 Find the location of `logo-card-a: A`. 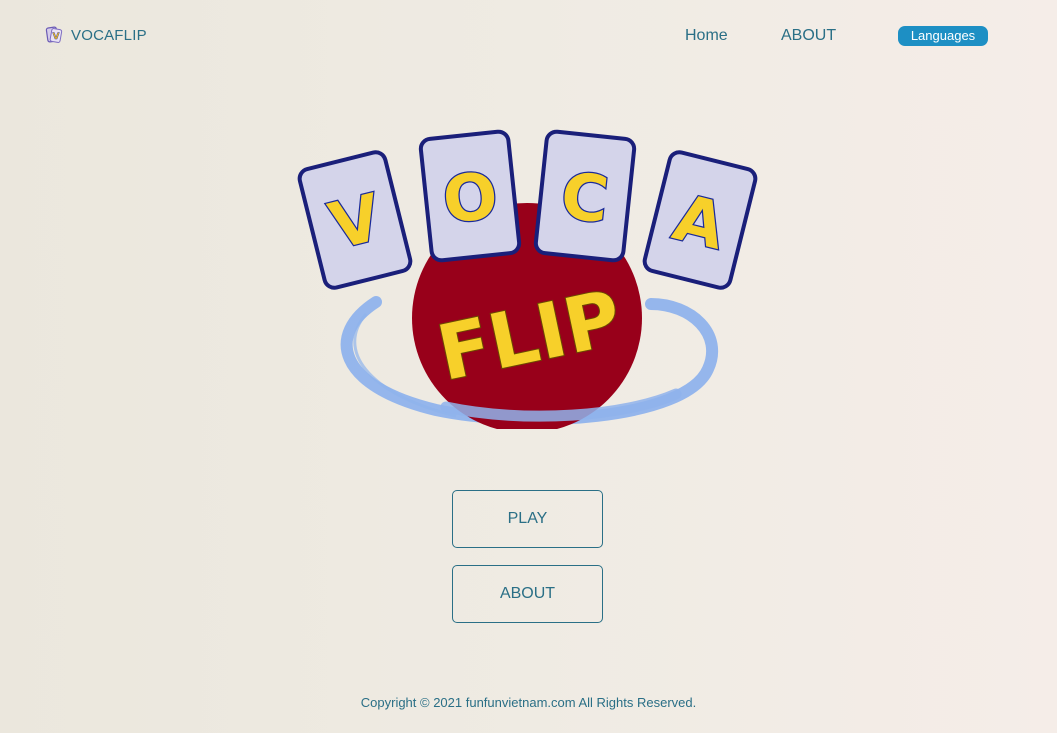

logo-card-a: A is located at coordinates (700, 220).